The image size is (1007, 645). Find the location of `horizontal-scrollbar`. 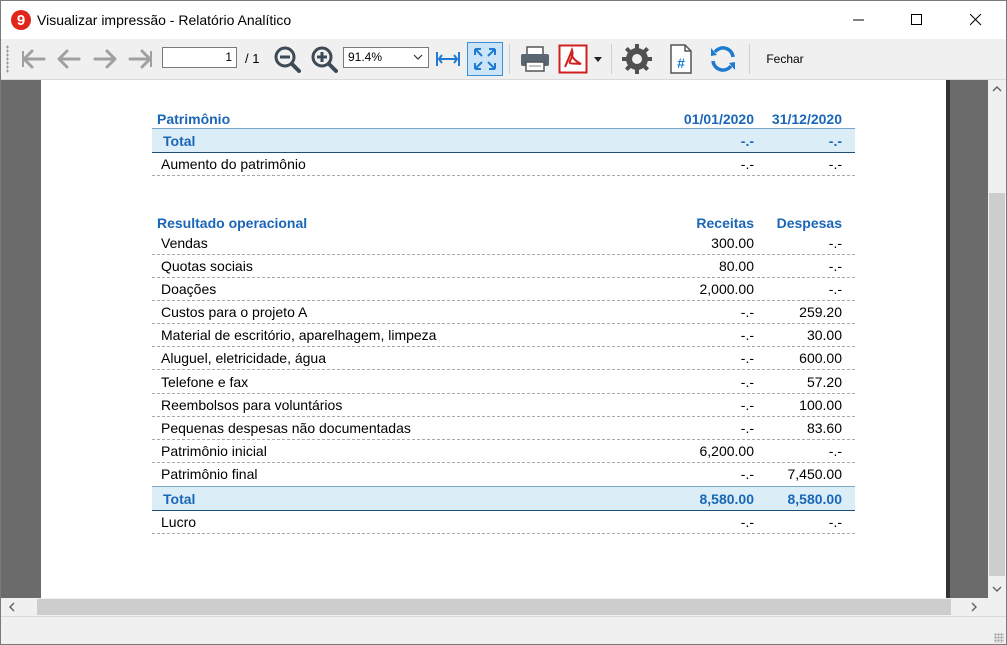

horizontal-scrollbar is located at coordinates (494, 607).